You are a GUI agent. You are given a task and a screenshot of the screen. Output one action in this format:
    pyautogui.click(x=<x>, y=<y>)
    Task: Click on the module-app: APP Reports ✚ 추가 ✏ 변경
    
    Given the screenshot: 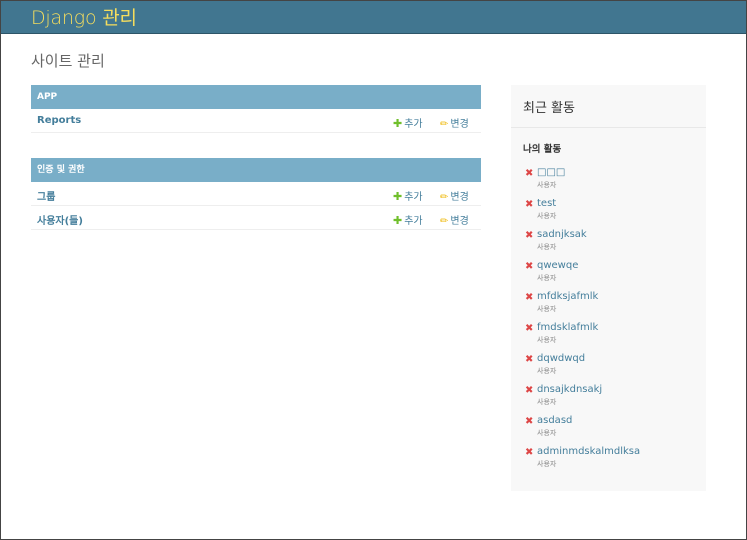 What is the action you would take?
    pyautogui.click(x=256, y=109)
    